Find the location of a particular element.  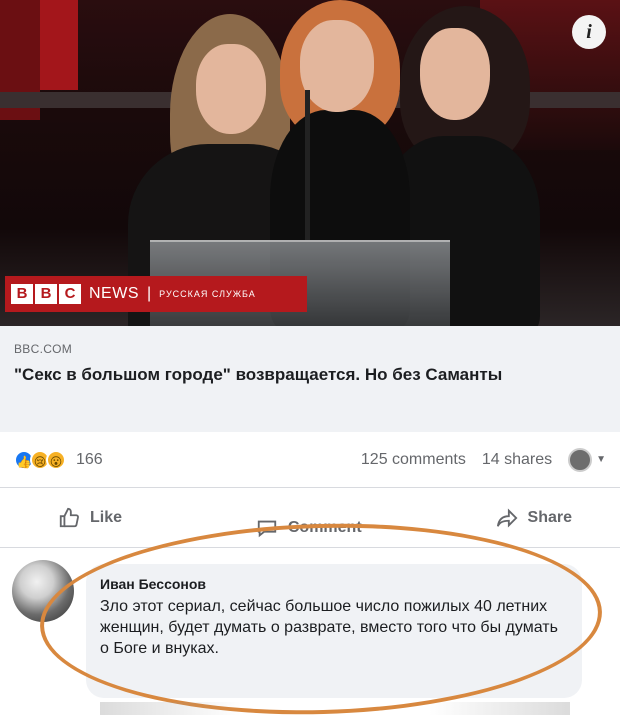

info-icon: i is located at coordinates (589, 32).